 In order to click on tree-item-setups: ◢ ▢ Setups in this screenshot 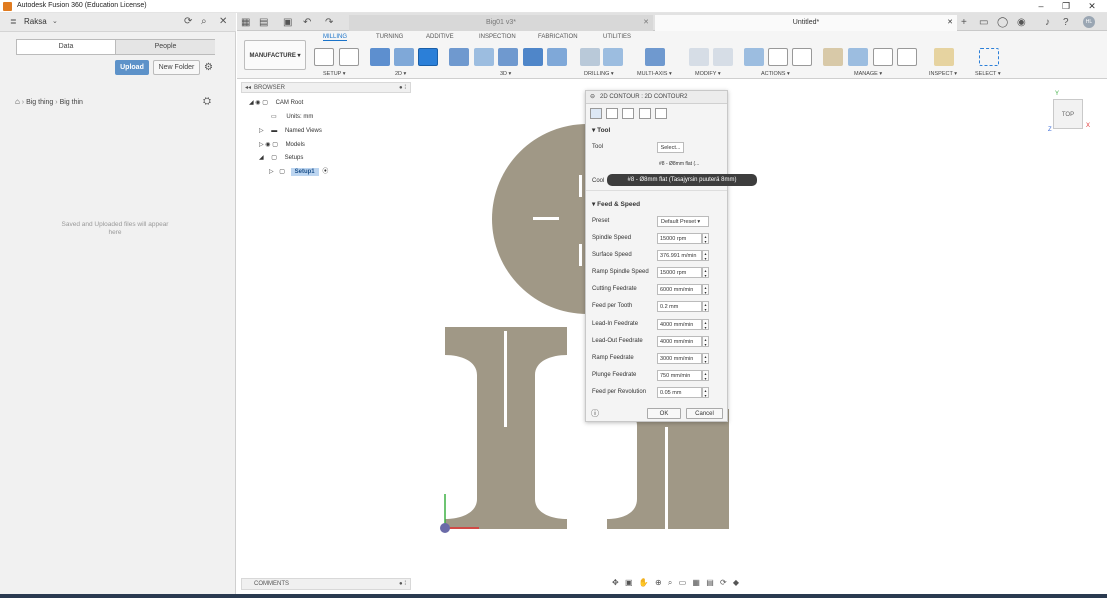, I will do `click(281, 158)`.